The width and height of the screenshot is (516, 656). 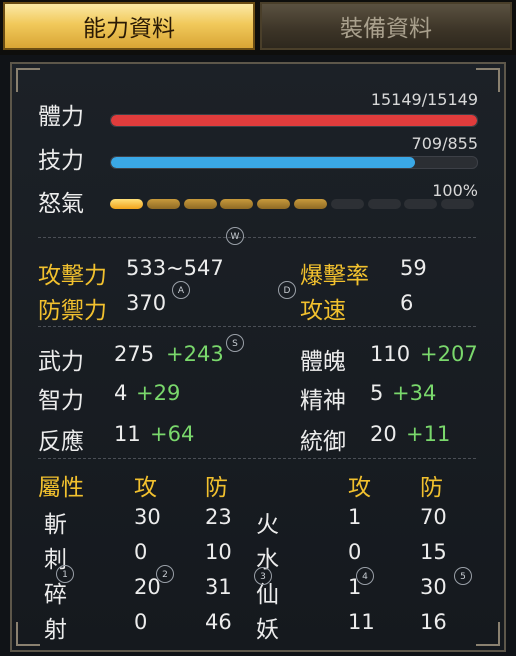 I want to click on marker-badge: W, so click(x=235, y=236).